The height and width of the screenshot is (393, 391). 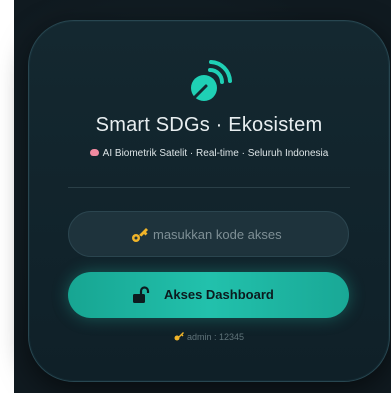 I want to click on hint-key-icon, so click(x=179, y=336).